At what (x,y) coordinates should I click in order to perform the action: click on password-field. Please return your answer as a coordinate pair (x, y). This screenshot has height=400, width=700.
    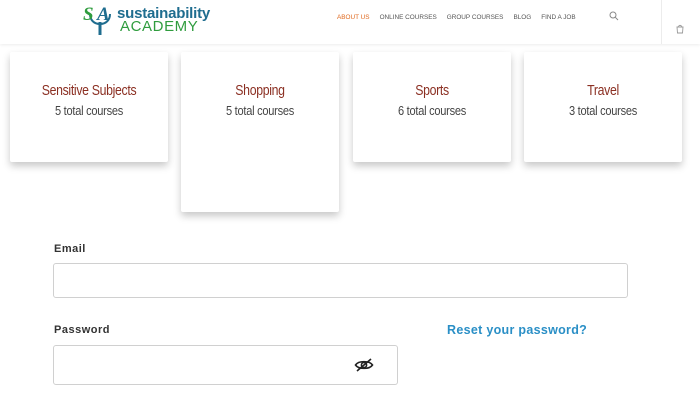
    Looking at the image, I should click on (192, 365).